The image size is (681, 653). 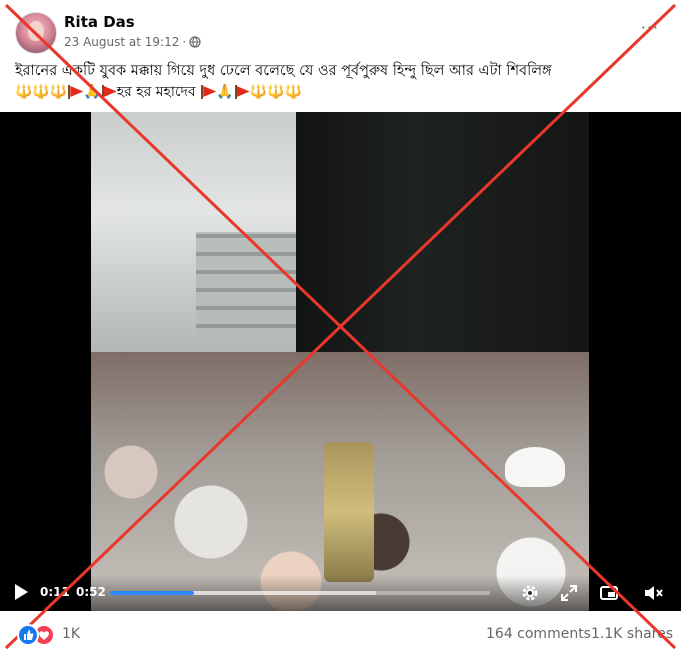 What do you see at coordinates (650, 27) in the screenshot?
I see `more-options-icon: ···` at bounding box center [650, 27].